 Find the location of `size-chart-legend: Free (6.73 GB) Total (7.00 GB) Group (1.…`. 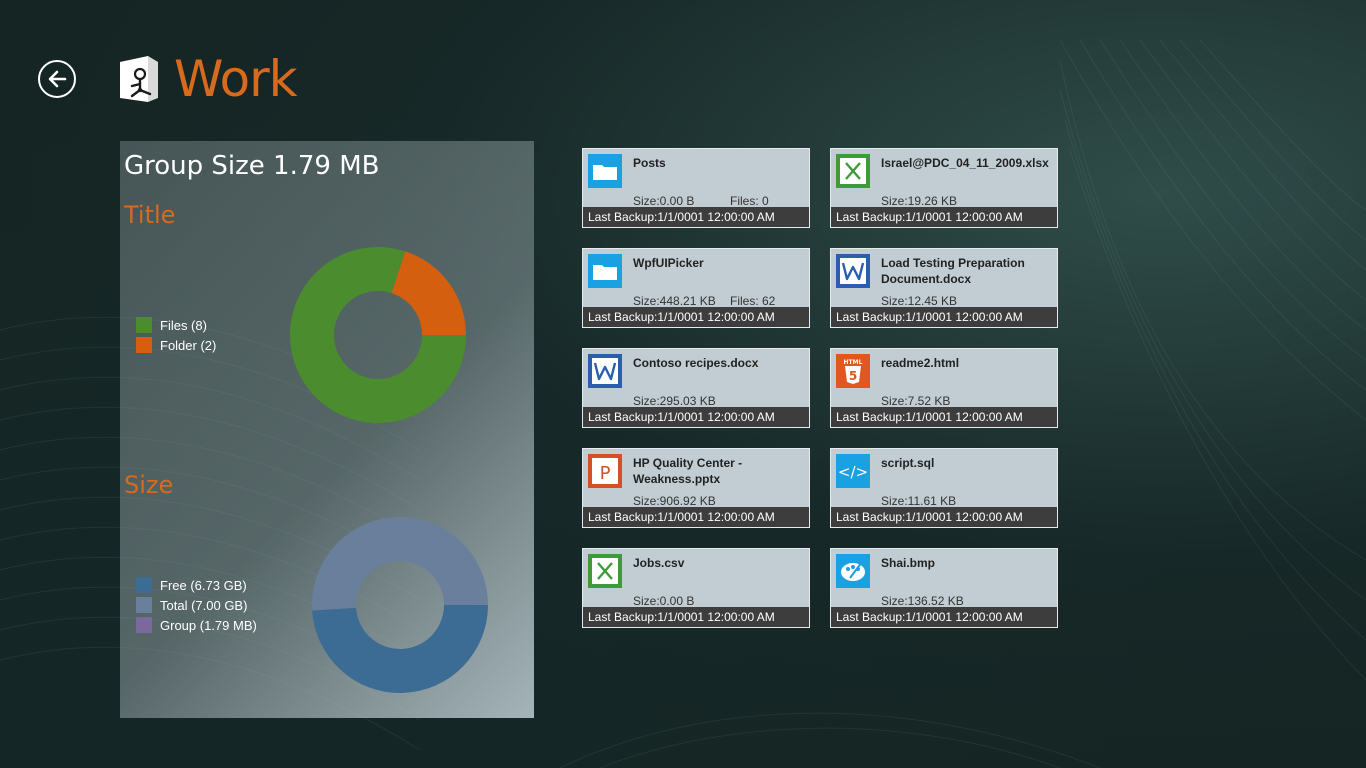

size-chart-legend: Free (6.73 GB) Total (7.00 GB) Group (1.… is located at coordinates (196, 605).